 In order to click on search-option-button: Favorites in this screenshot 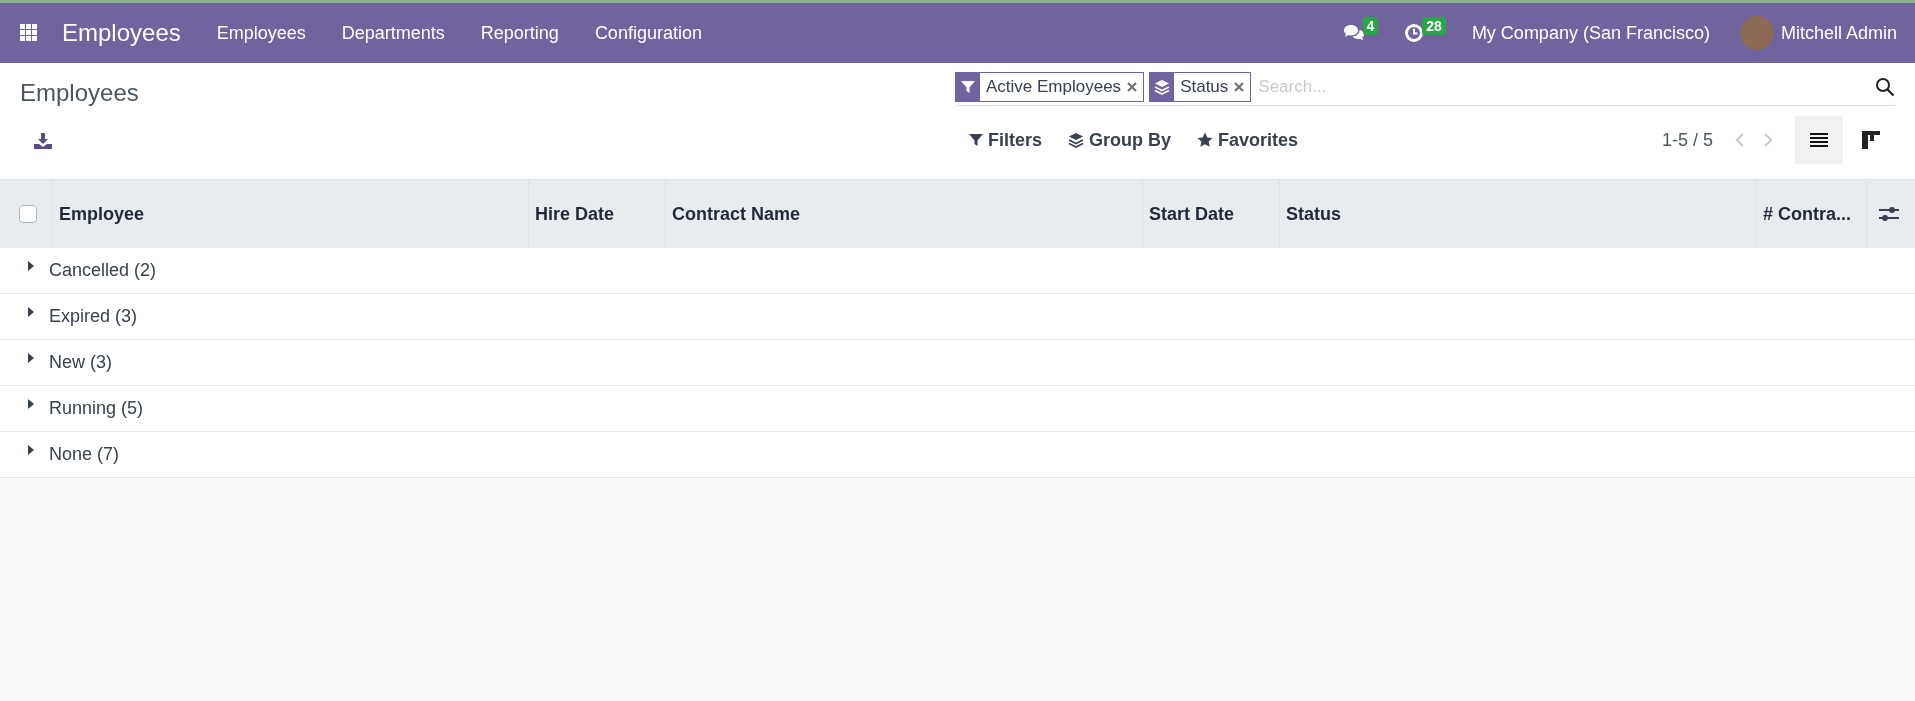, I will do `click(1248, 140)`.